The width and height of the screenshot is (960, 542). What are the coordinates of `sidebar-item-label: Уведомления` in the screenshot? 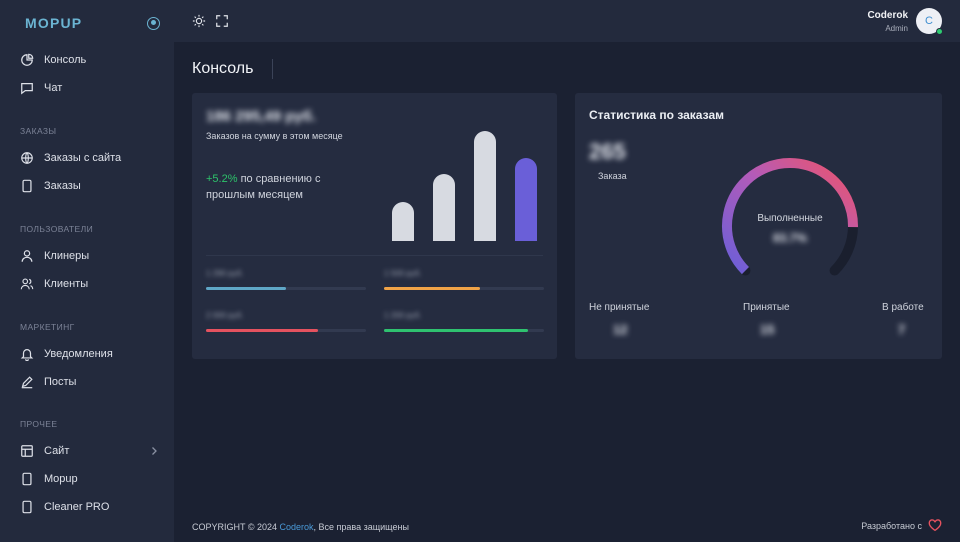 It's located at (78, 354).